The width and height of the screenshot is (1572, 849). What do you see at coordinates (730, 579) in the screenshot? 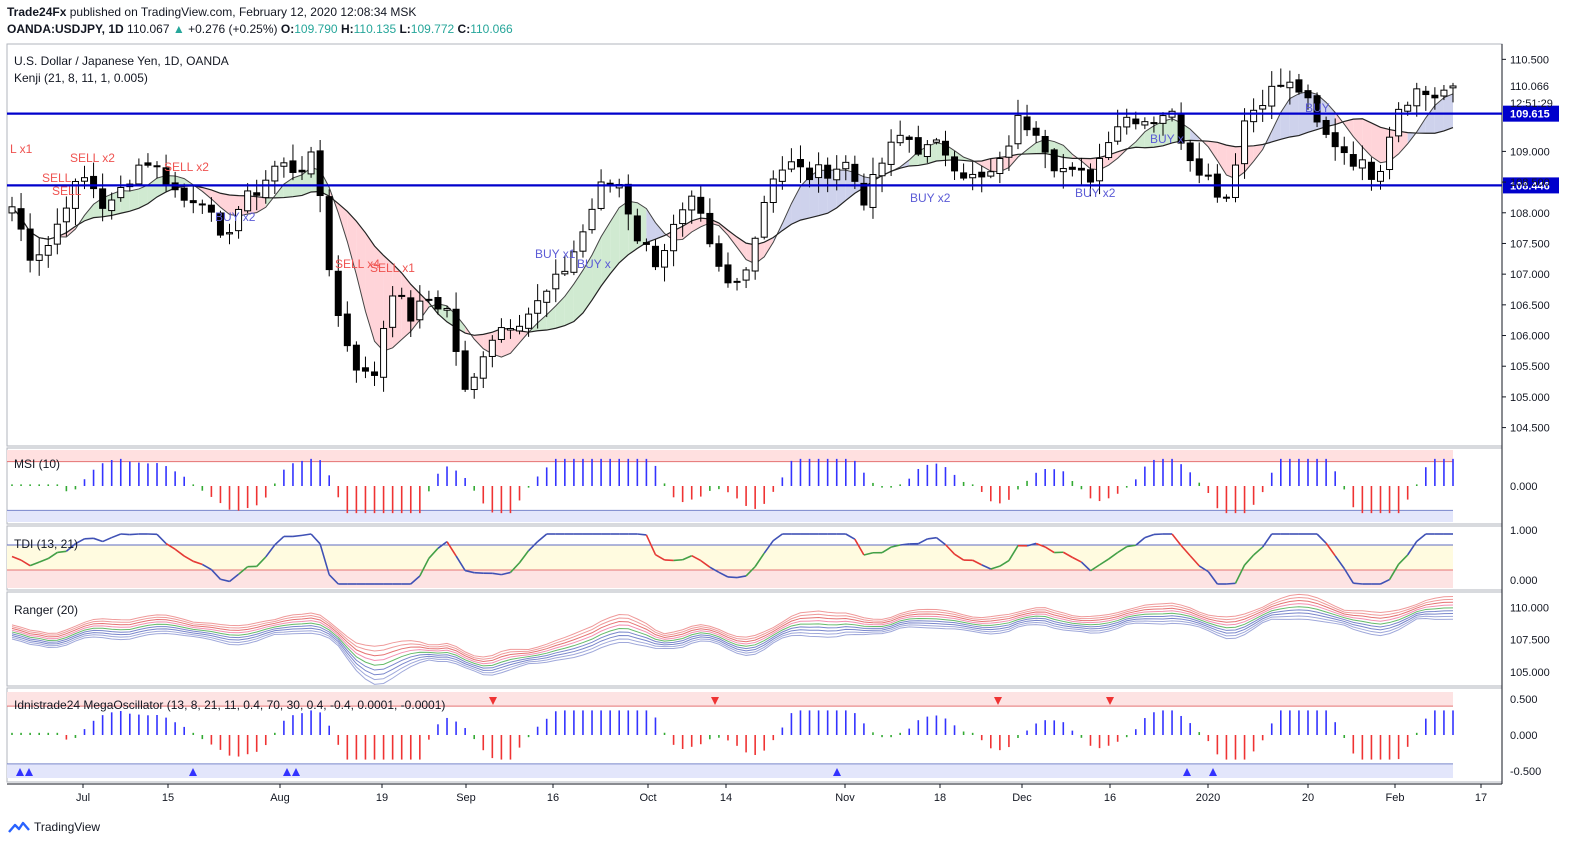
I see `tdi-low-zone` at bounding box center [730, 579].